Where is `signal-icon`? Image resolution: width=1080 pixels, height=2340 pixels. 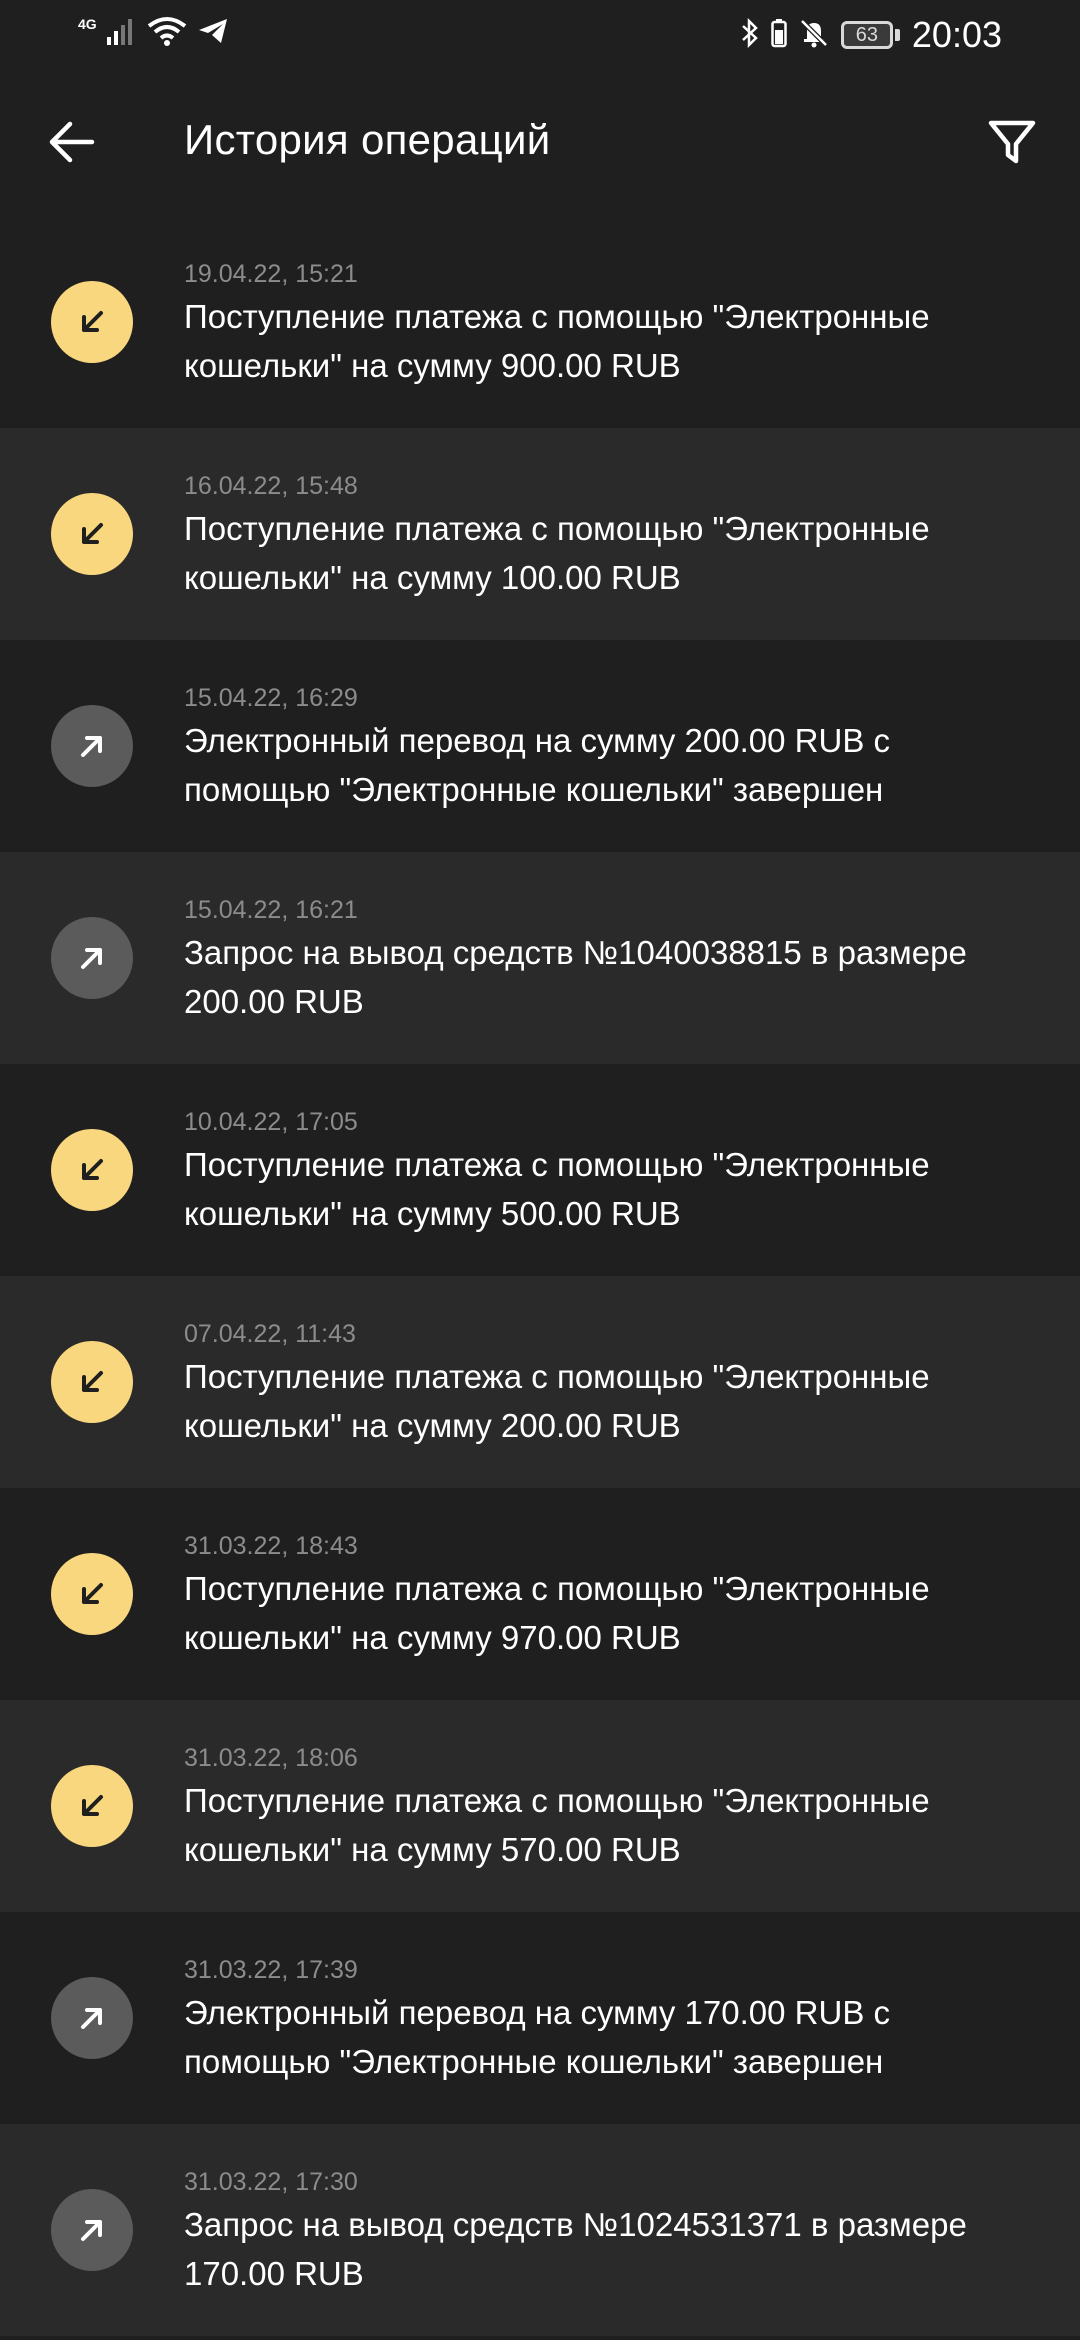 signal-icon is located at coordinates (121, 33).